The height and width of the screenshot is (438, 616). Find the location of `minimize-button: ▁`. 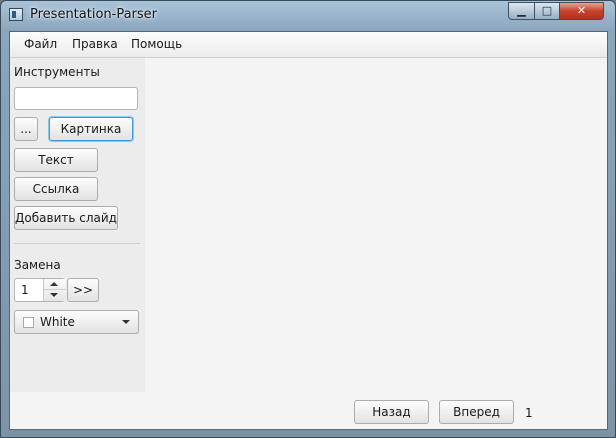

minimize-button: ▁ is located at coordinates (521, 11).